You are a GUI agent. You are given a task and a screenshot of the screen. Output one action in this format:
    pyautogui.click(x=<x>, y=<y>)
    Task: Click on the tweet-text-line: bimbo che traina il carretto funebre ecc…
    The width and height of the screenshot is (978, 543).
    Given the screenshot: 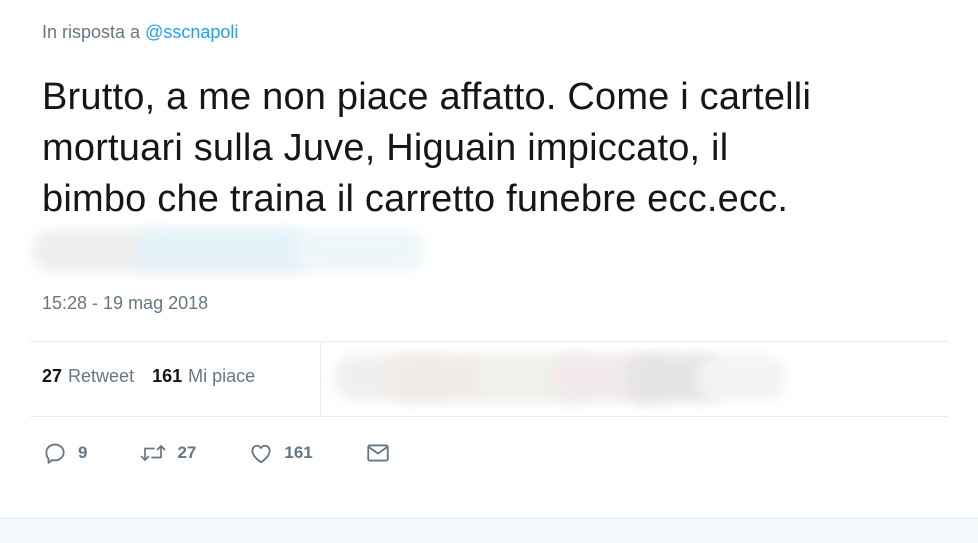 What is the action you would take?
    pyautogui.click(x=415, y=199)
    